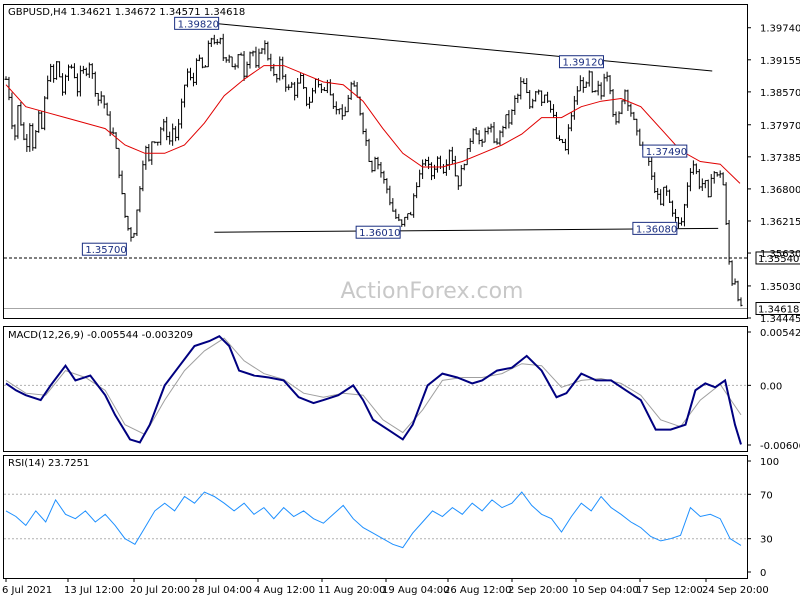 The height and width of the screenshot is (600, 800). What do you see at coordinates (415, 590) in the screenshot?
I see `time-tick-label: 19 Aug 04:00` at bounding box center [415, 590].